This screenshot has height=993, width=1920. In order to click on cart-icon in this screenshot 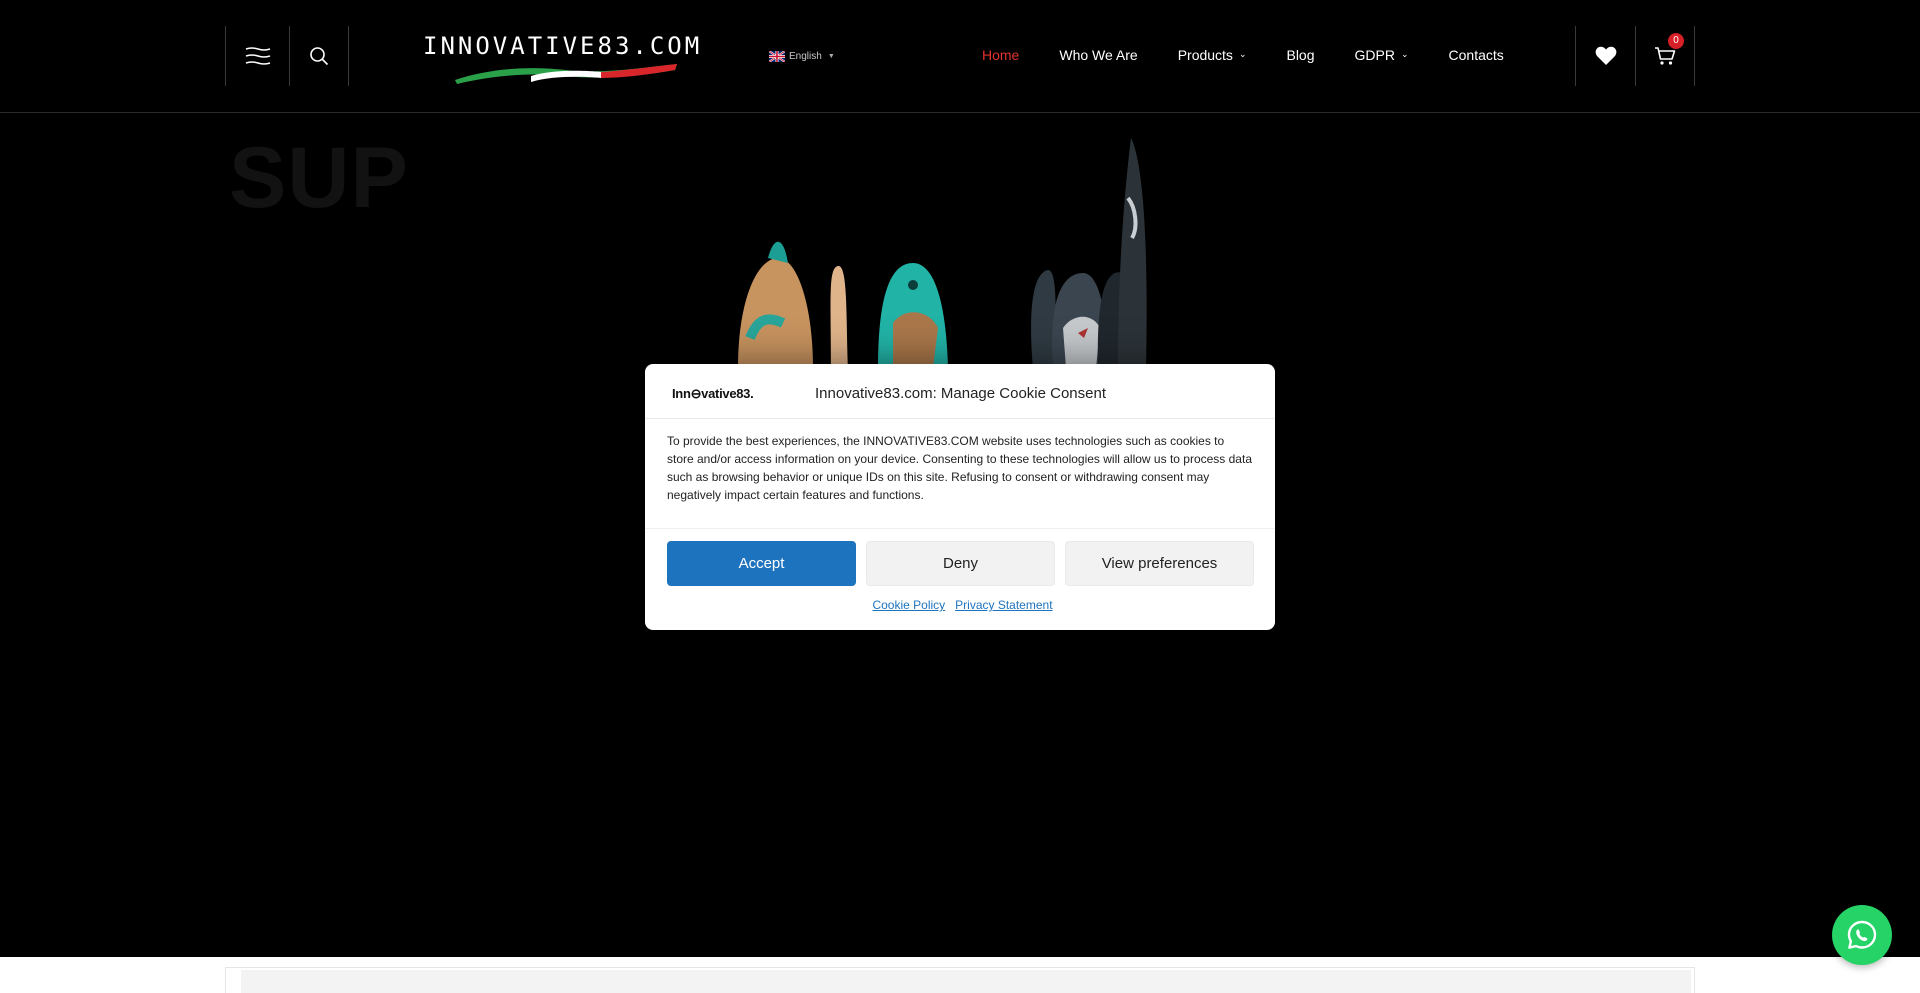, I will do `click(1665, 56)`.